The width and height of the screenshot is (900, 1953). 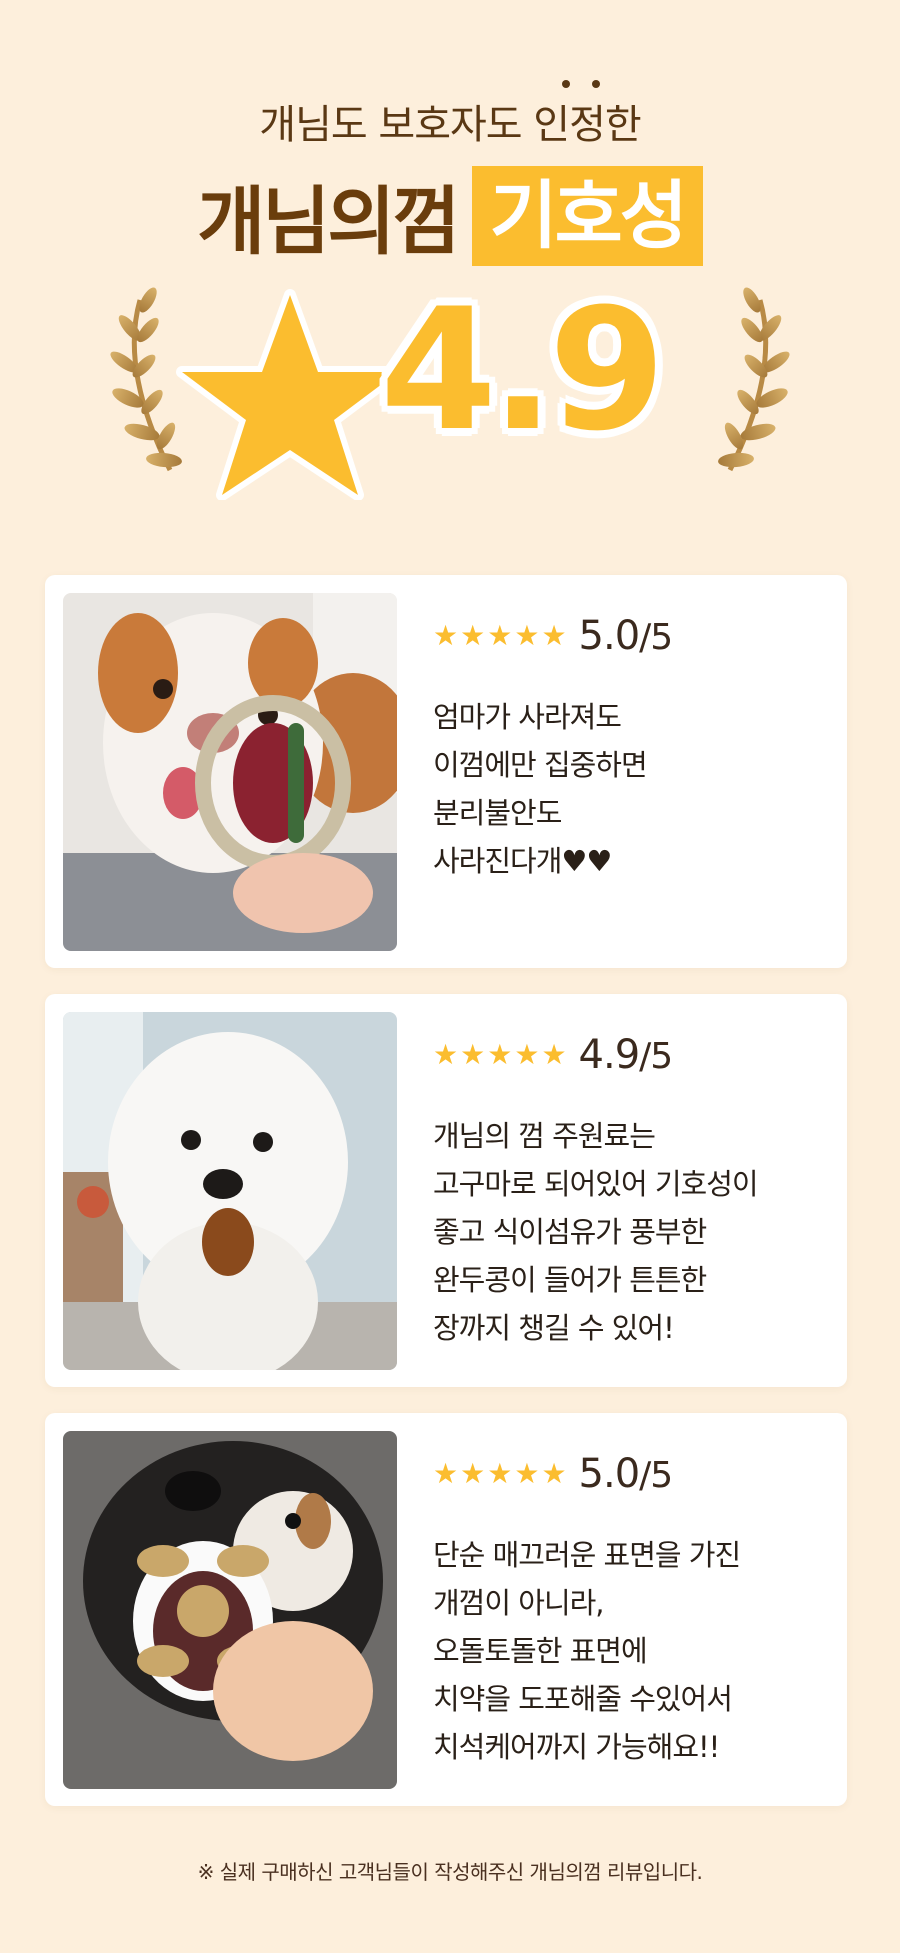 I want to click on hero-subtitle: 개님도 보호자도 인정한, so click(x=450, y=125).